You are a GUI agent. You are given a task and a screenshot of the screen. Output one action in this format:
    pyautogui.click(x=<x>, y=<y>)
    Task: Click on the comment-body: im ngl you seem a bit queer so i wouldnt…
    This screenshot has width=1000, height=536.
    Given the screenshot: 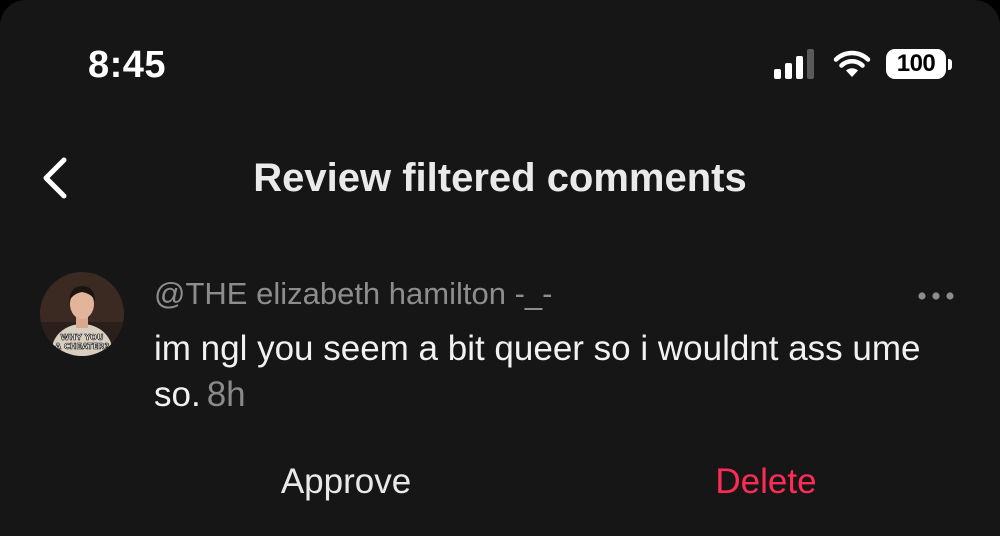 What is the action you would take?
    pyautogui.click(x=554, y=372)
    